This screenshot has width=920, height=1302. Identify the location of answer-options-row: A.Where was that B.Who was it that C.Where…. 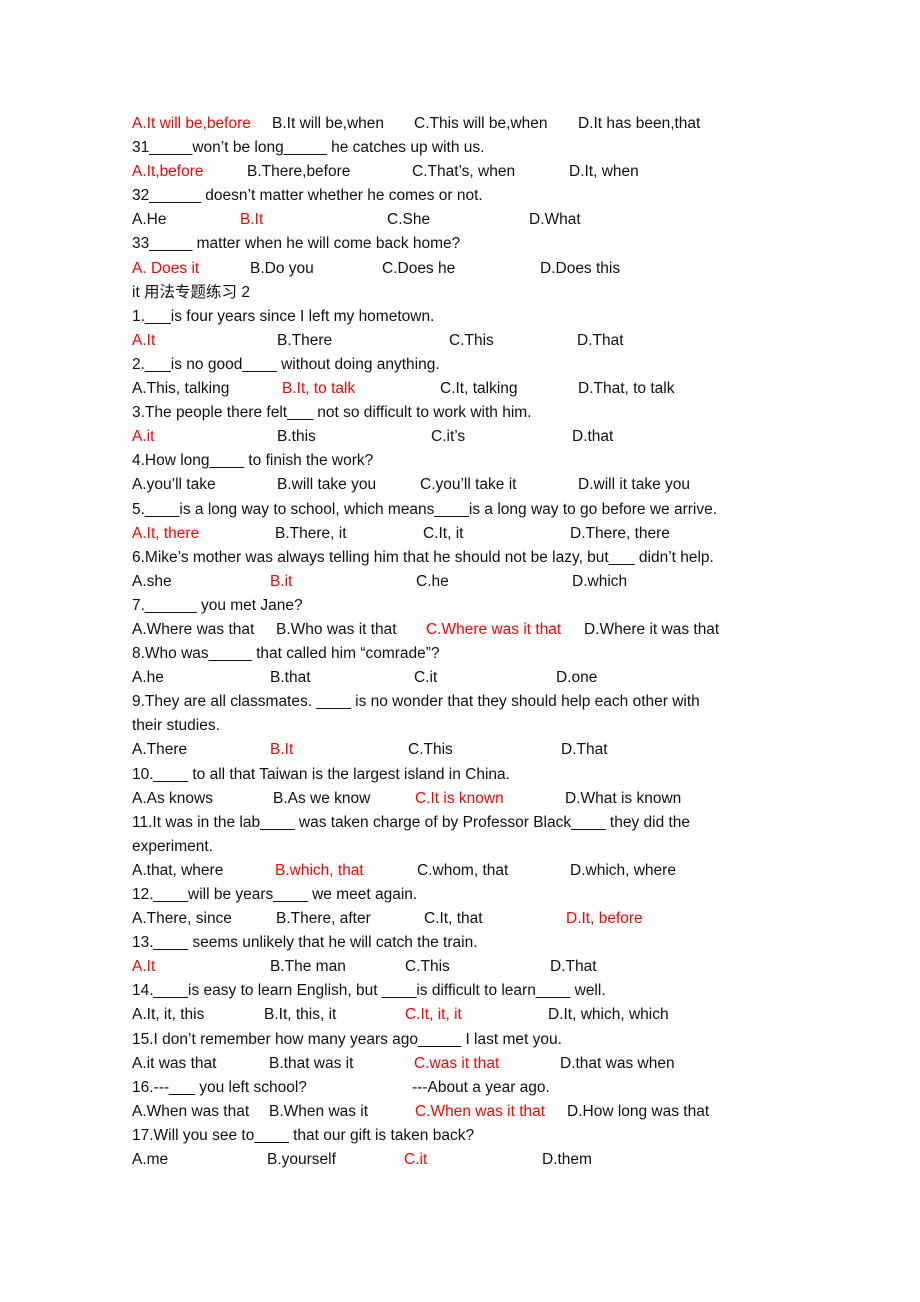
(452, 630).